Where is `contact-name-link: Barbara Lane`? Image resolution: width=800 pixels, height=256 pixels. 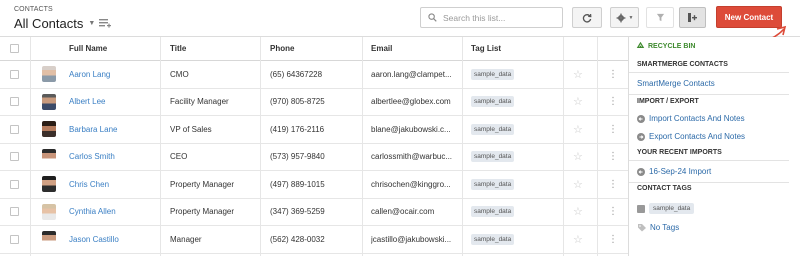
contact-name-link: Barbara Lane is located at coordinates (93, 129).